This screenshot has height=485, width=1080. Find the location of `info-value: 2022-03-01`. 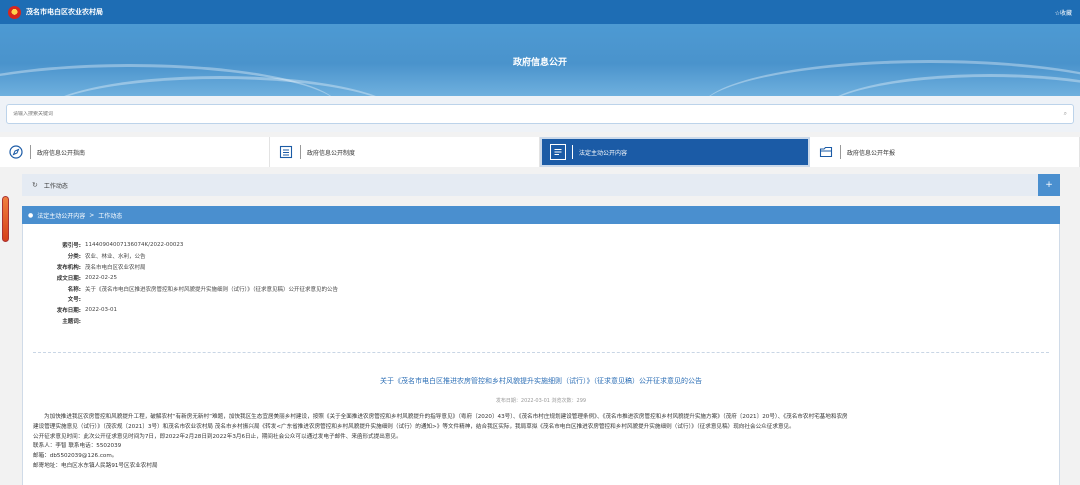

info-value: 2022-03-01 is located at coordinates (101, 310).